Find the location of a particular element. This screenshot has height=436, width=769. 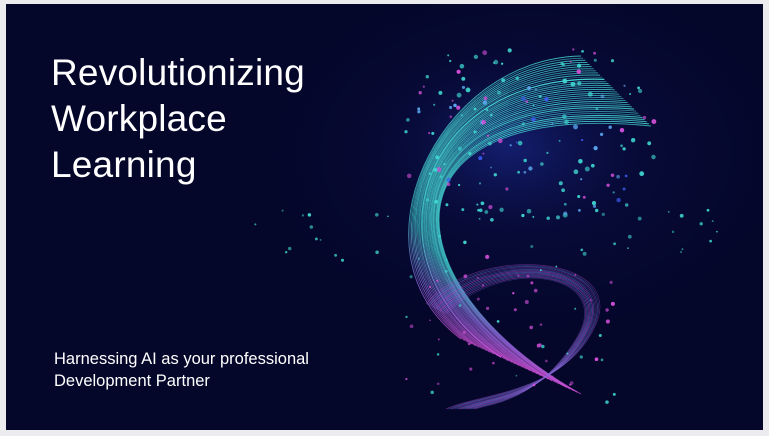

title-line: Workplace is located at coordinates (139, 118).